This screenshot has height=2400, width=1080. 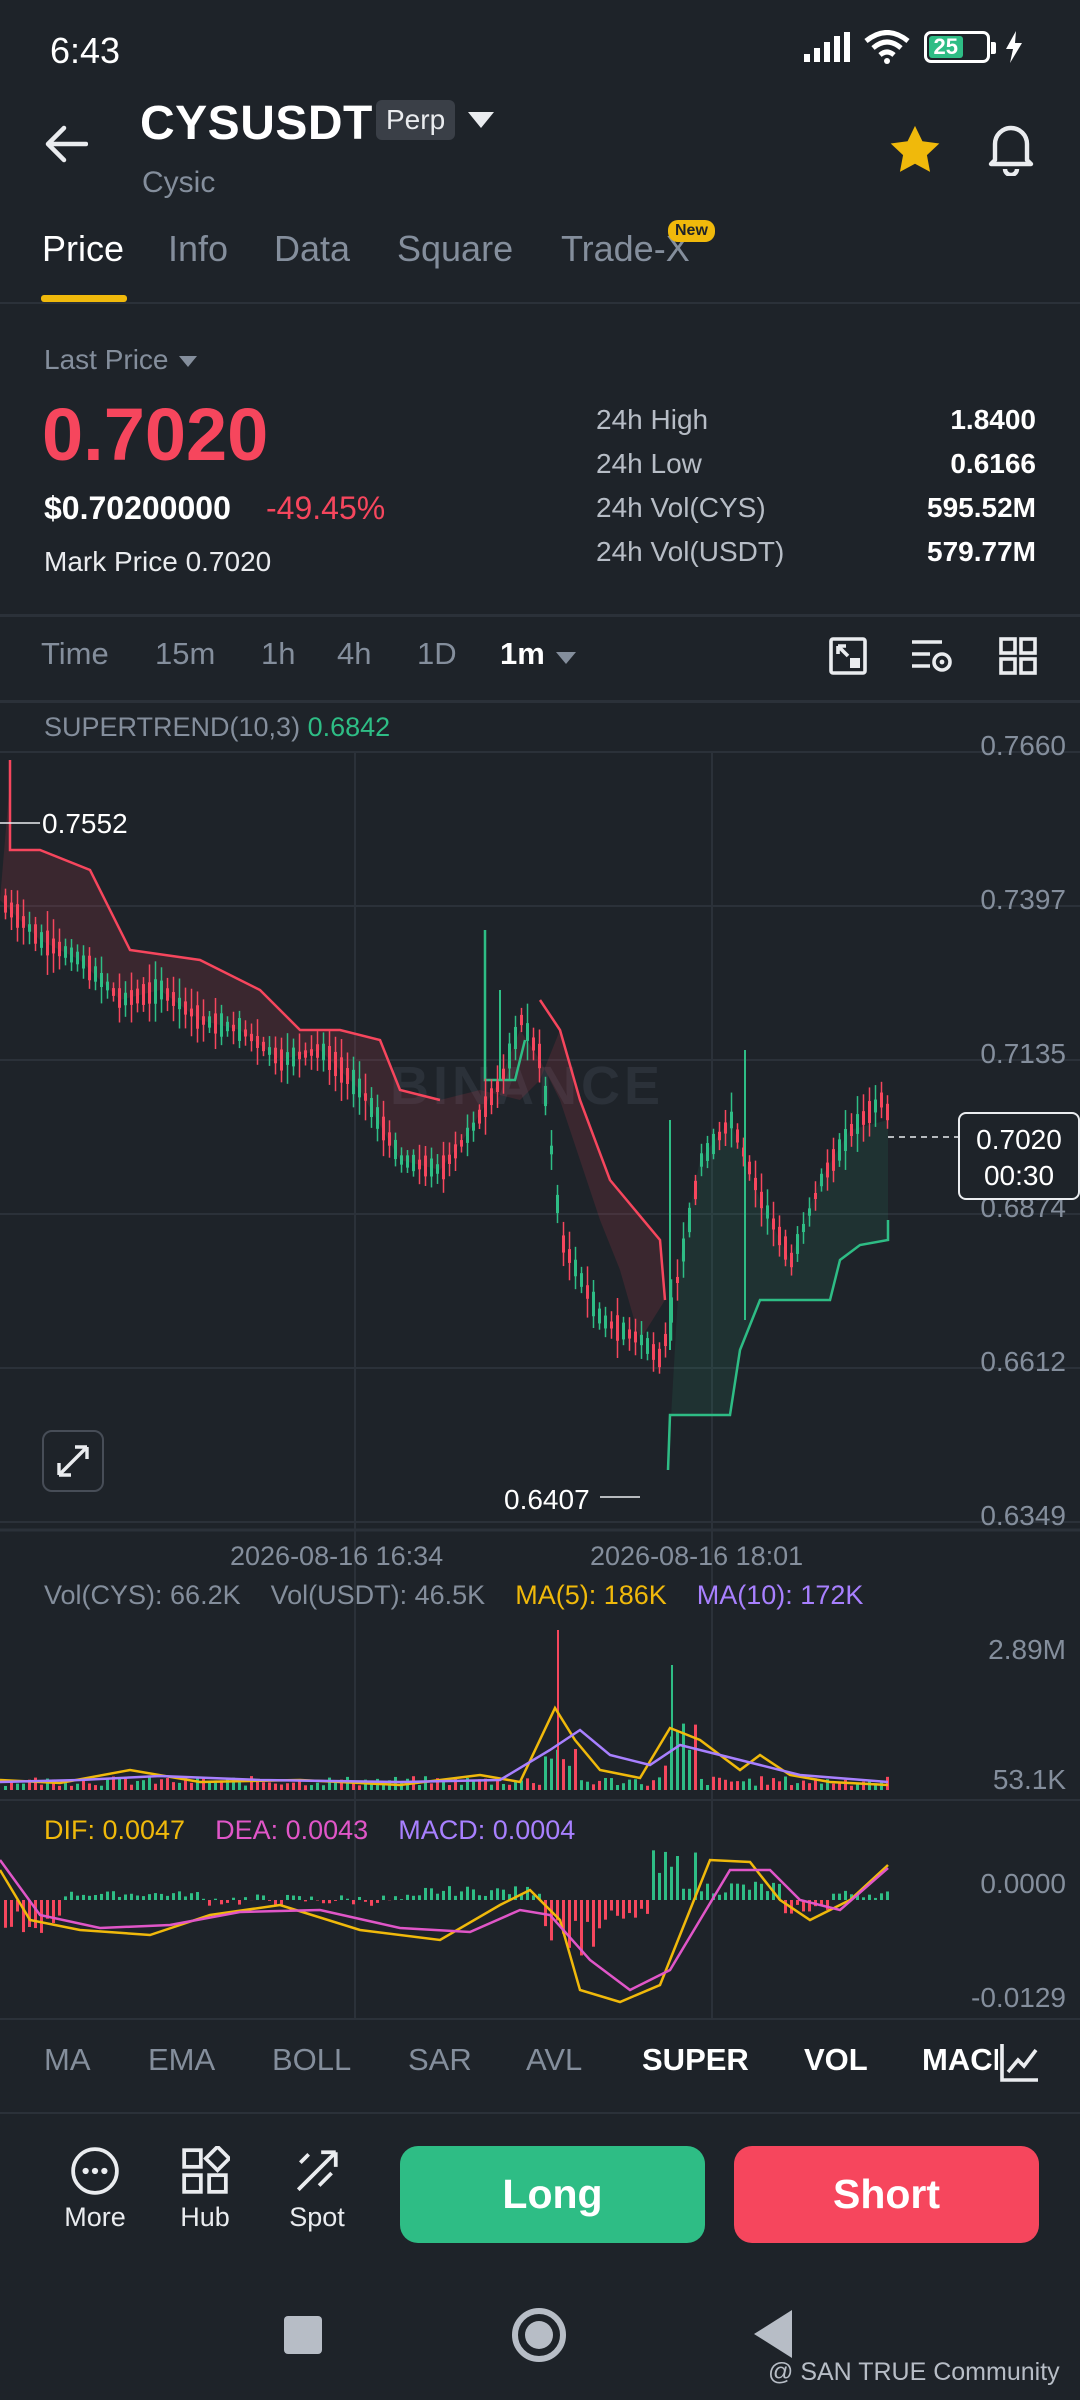 I want to click on favorite-star-icon, so click(x=915, y=150).